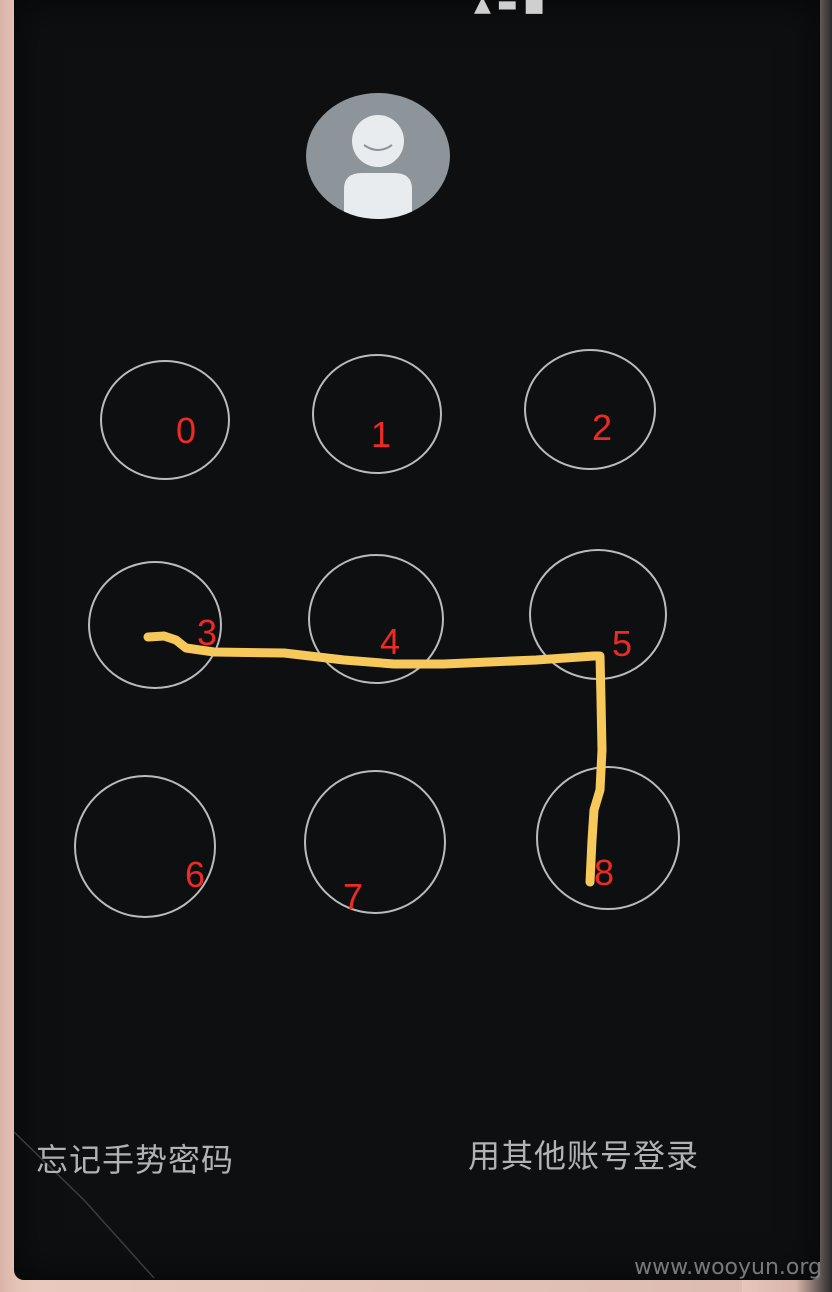 This screenshot has height=1292, width=832. I want to click on screen-crack, so click(84, 1205).